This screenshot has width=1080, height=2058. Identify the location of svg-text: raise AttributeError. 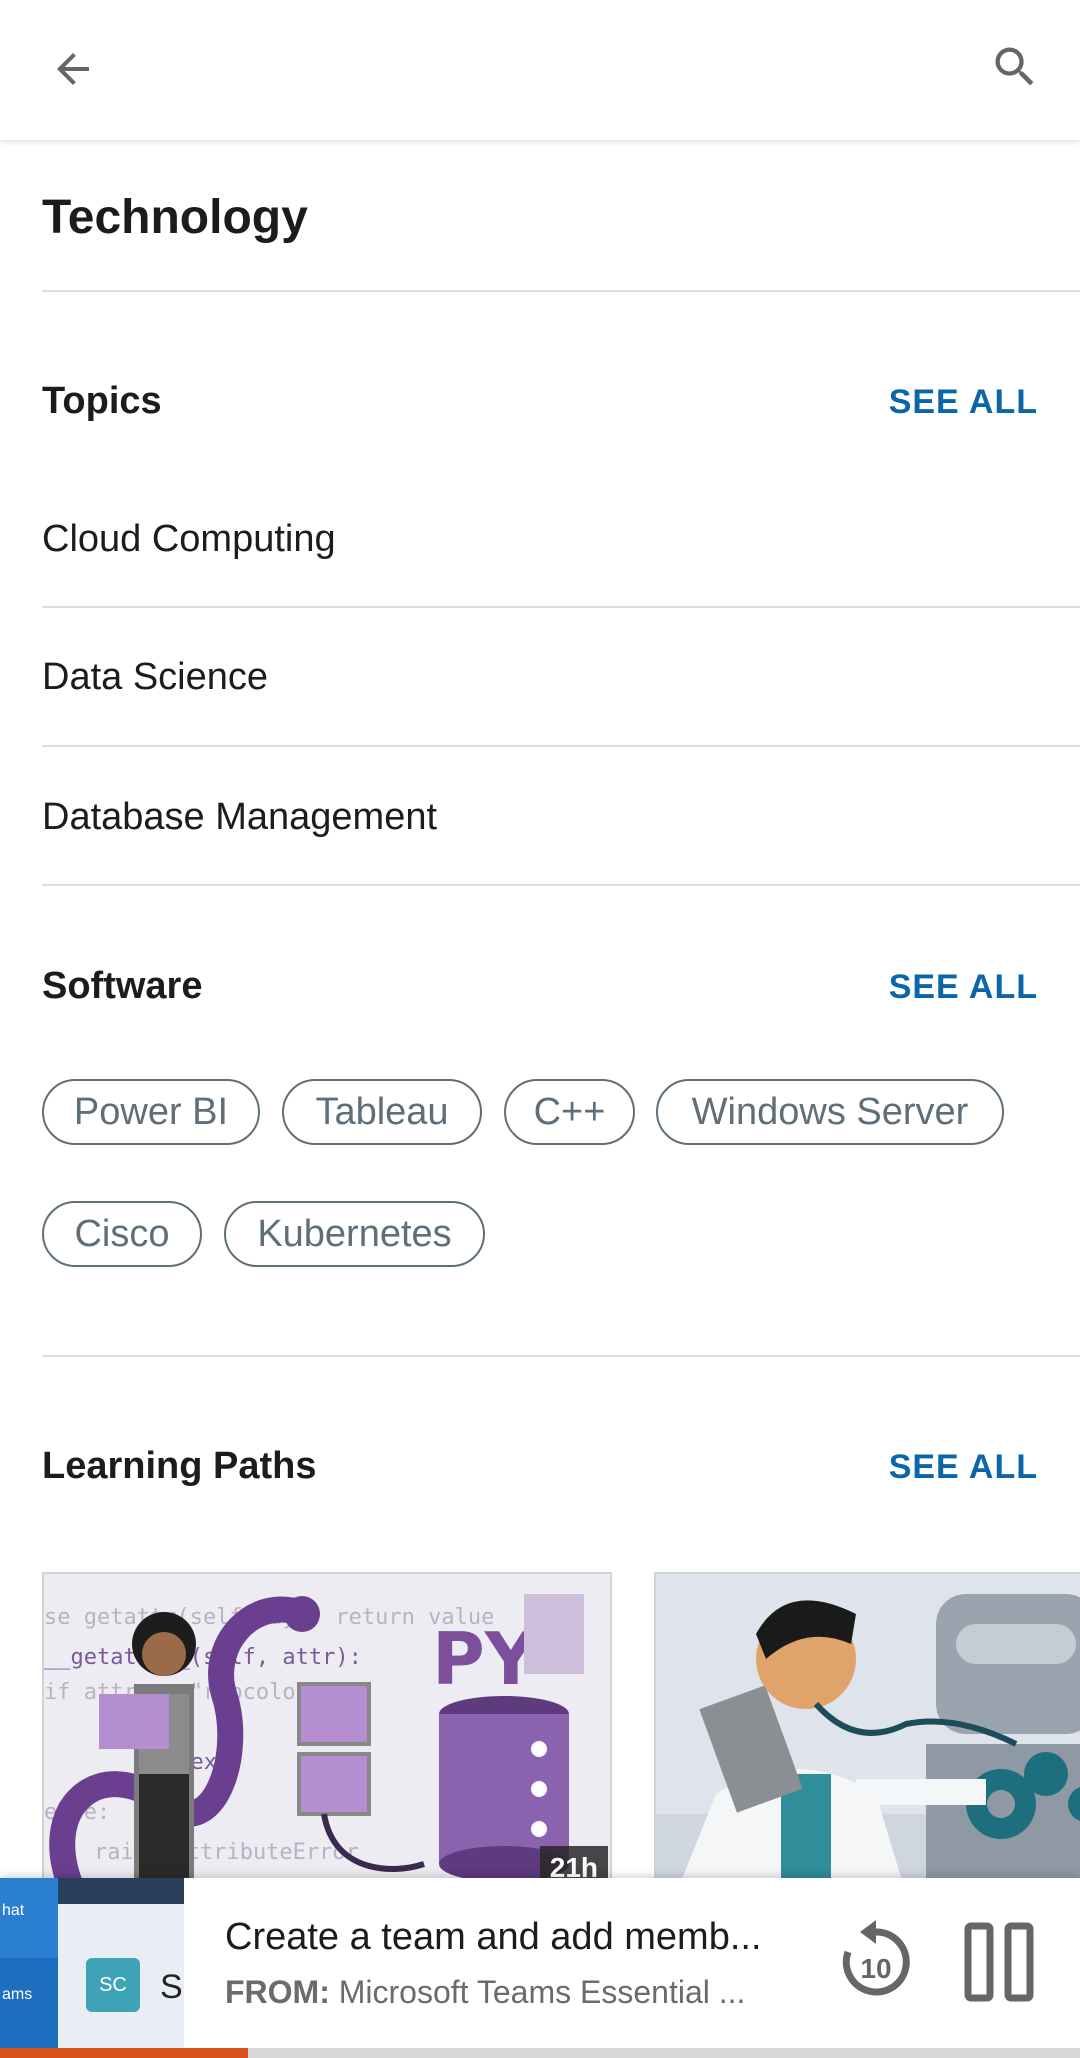
(226, 1852).